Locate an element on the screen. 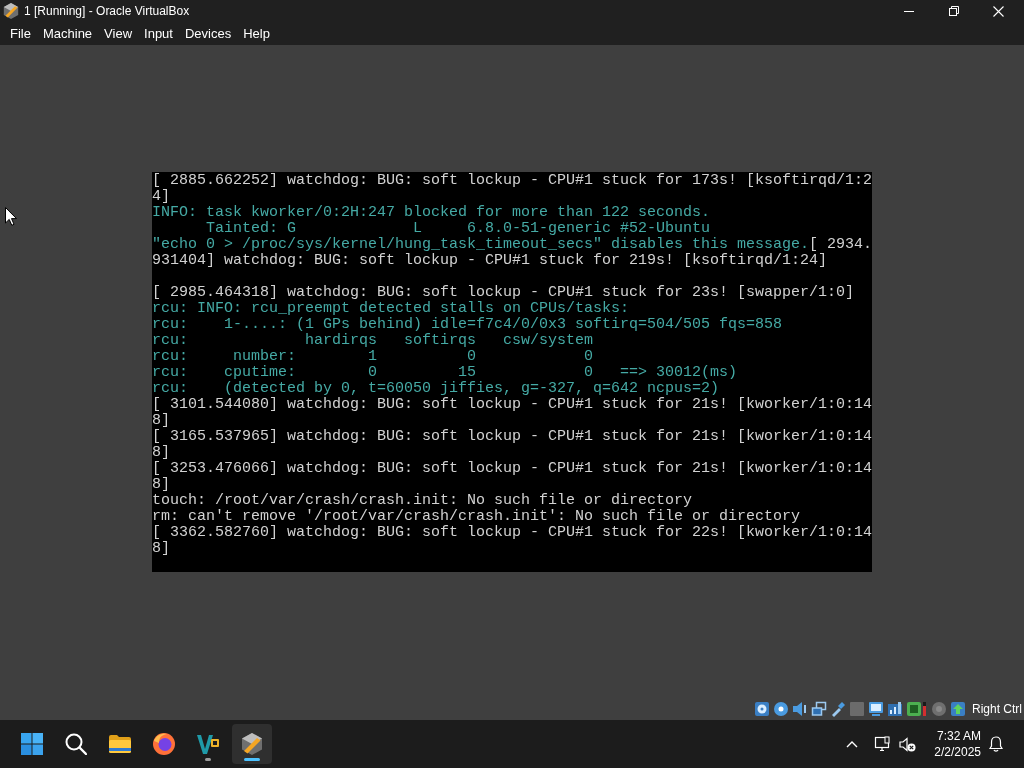 The width and height of the screenshot is (1024, 768). console-message: [ 2934. is located at coordinates (841, 244).